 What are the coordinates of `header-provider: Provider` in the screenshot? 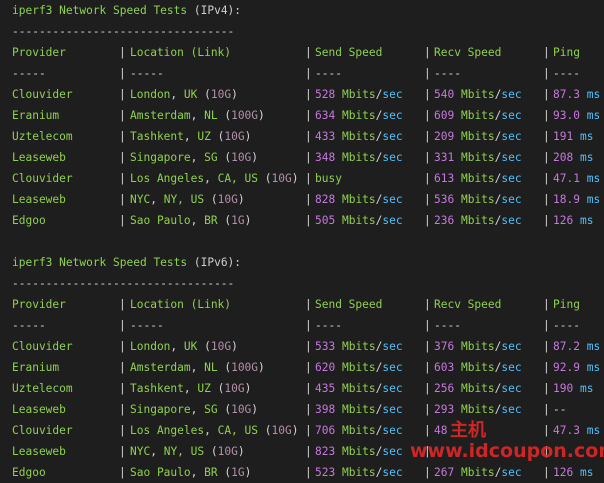 It's located at (39, 52).